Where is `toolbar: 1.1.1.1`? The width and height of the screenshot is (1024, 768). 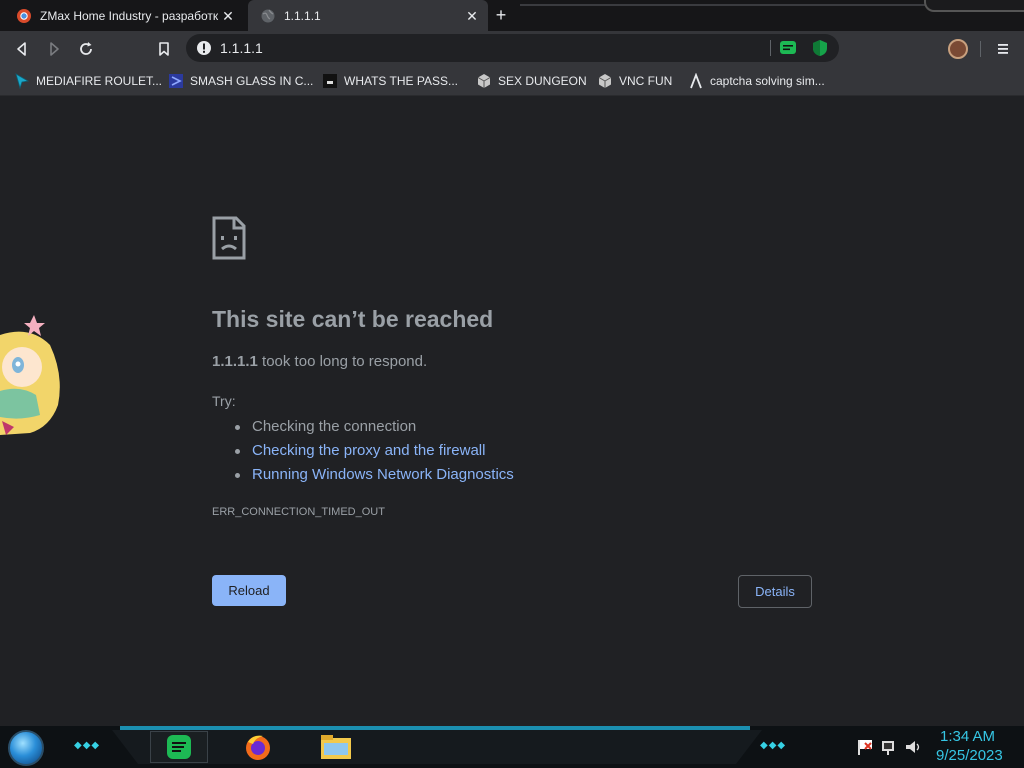
toolbar: 1.1.1.1 is located at coordinates (512, 48).